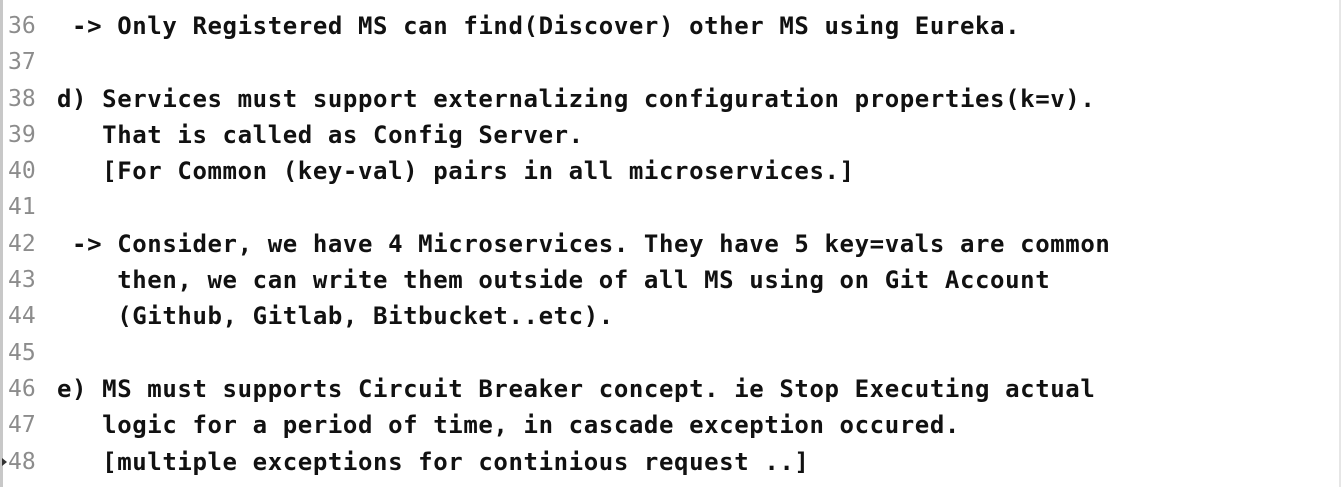 The height and width of the screenshot is (487, 1341). Describe the element at coordinates (22, 243) in the screenshot. I see `line-number: 42` at that location.